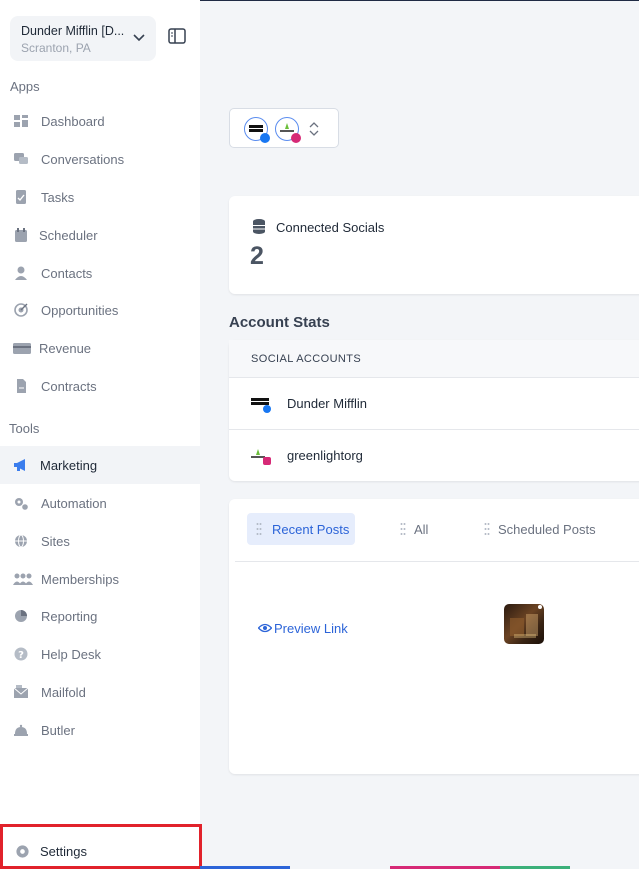 This screenshot has width=639, height=869. Describe the element at coordinates (74, 503) in the screenshot. I see `sidebar-item-label: Automation` at that location.